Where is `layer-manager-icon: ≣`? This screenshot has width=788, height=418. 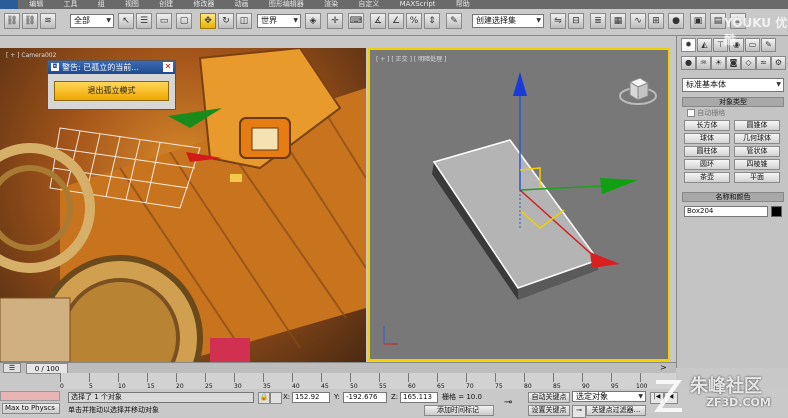 layer-manager-icon: ≣ is located at coordinates (598, 21).